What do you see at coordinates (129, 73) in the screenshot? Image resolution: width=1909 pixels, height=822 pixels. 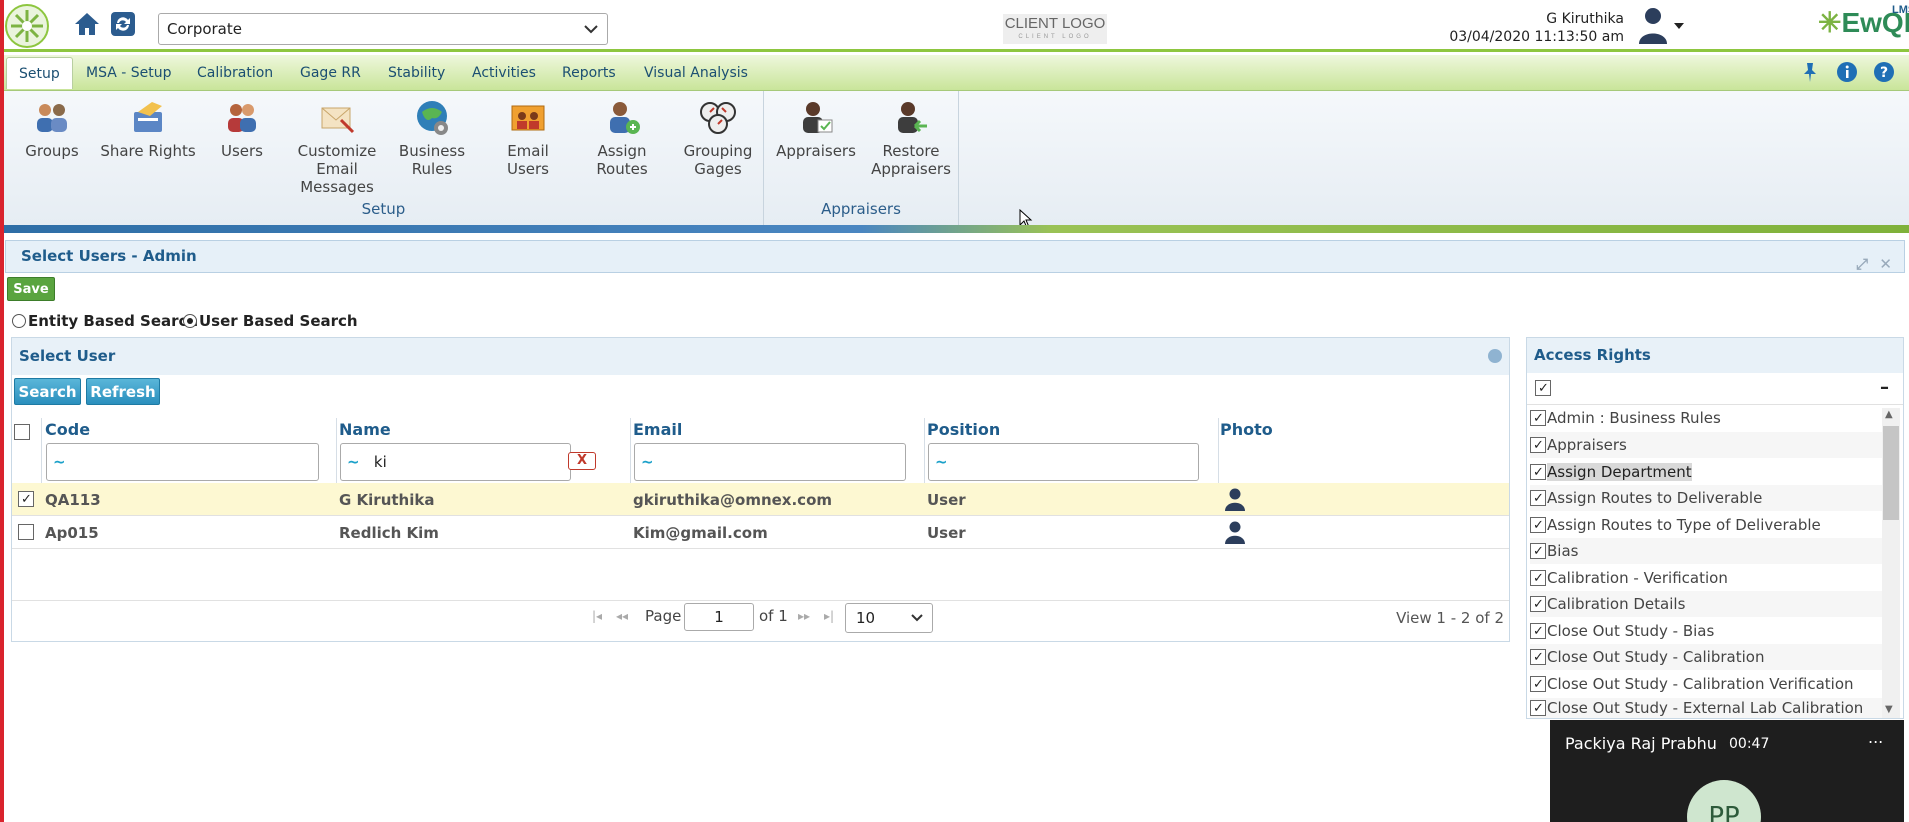 I see `tab-msa-setup: MSA - Setup` at bounding box center [129, 73].